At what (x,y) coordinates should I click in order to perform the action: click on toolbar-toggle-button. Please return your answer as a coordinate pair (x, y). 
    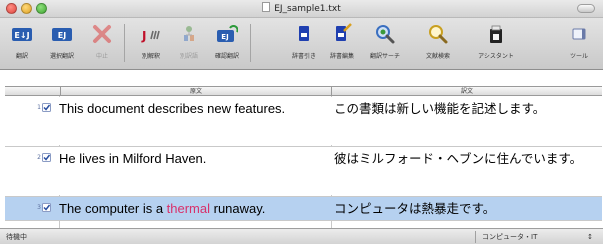
    Looking at the image, I should click on (586, 8).